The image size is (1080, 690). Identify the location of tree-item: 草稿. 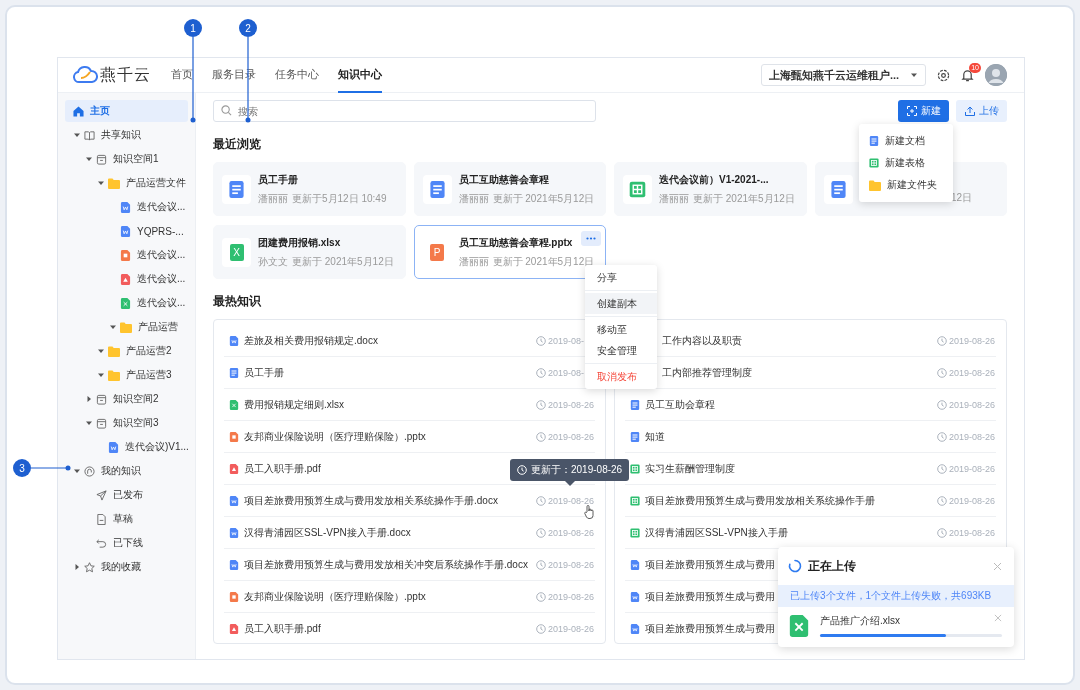
(126, 519).